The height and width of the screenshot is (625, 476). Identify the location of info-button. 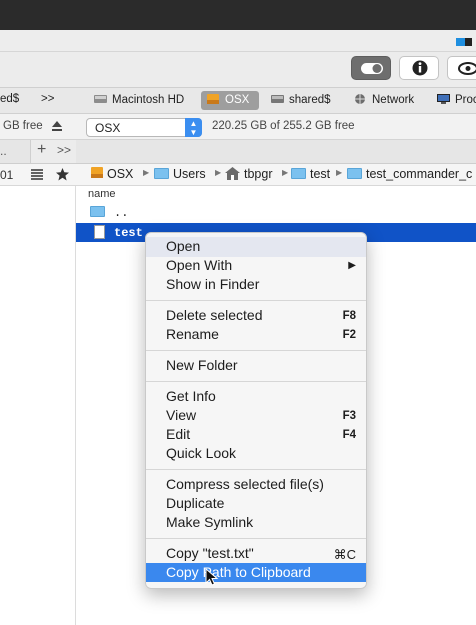
(419, 68).